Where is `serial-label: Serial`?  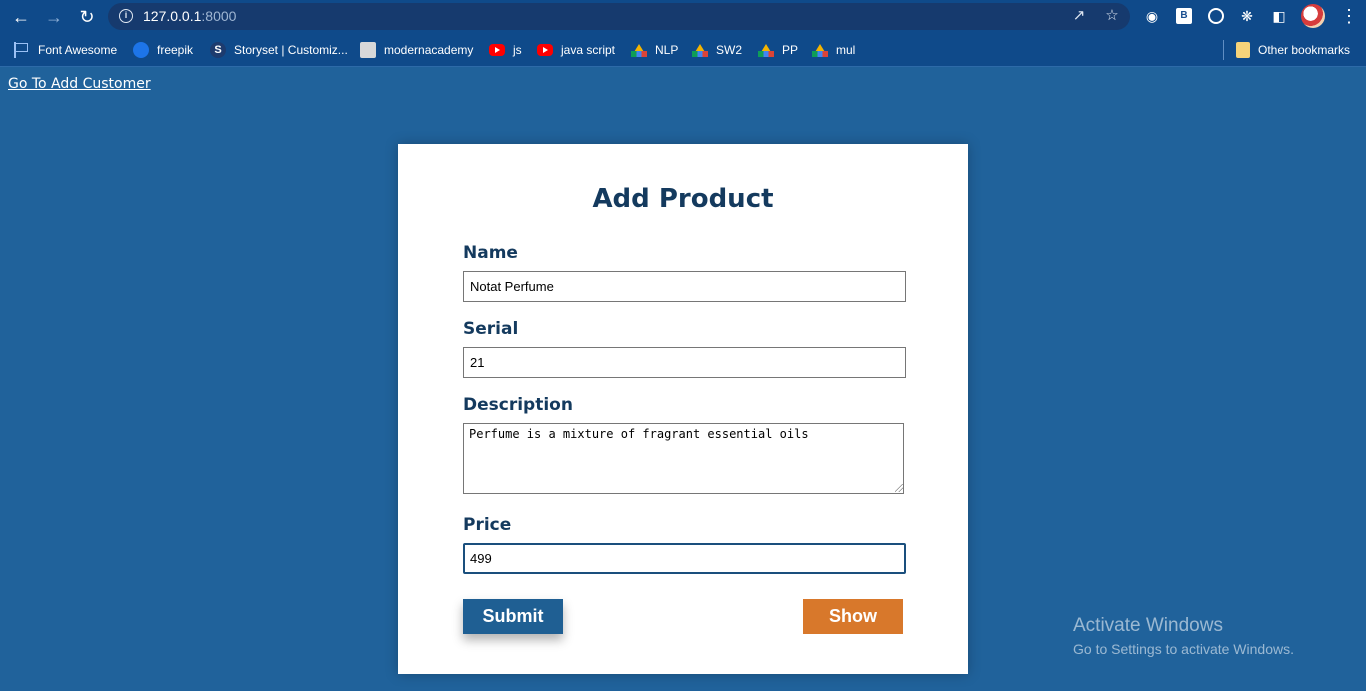
serial-label: Serial is located at coordinates (491, 329).